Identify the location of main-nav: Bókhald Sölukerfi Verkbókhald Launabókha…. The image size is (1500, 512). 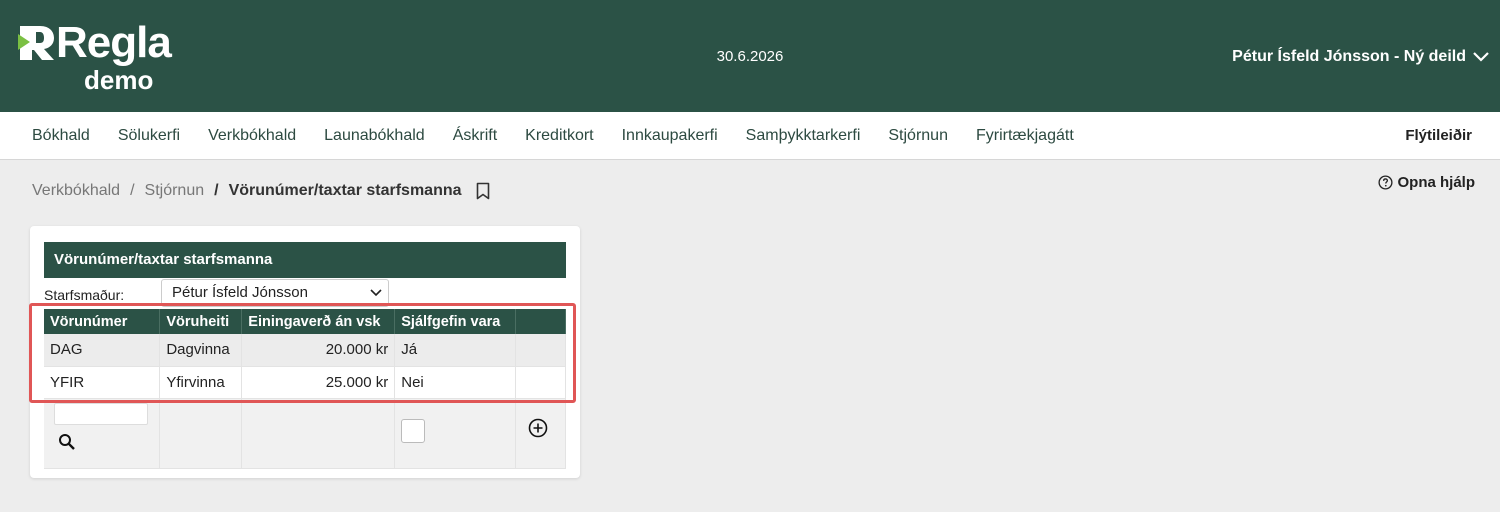
(750, 136).